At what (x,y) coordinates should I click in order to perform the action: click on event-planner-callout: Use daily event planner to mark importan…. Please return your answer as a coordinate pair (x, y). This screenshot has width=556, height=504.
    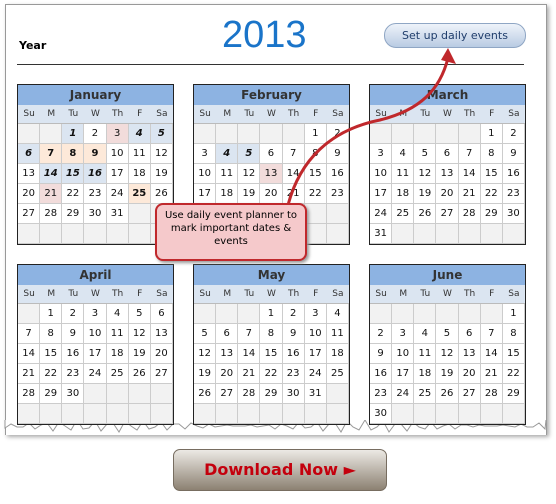
    Looking at the image, I should click on (231, 232).